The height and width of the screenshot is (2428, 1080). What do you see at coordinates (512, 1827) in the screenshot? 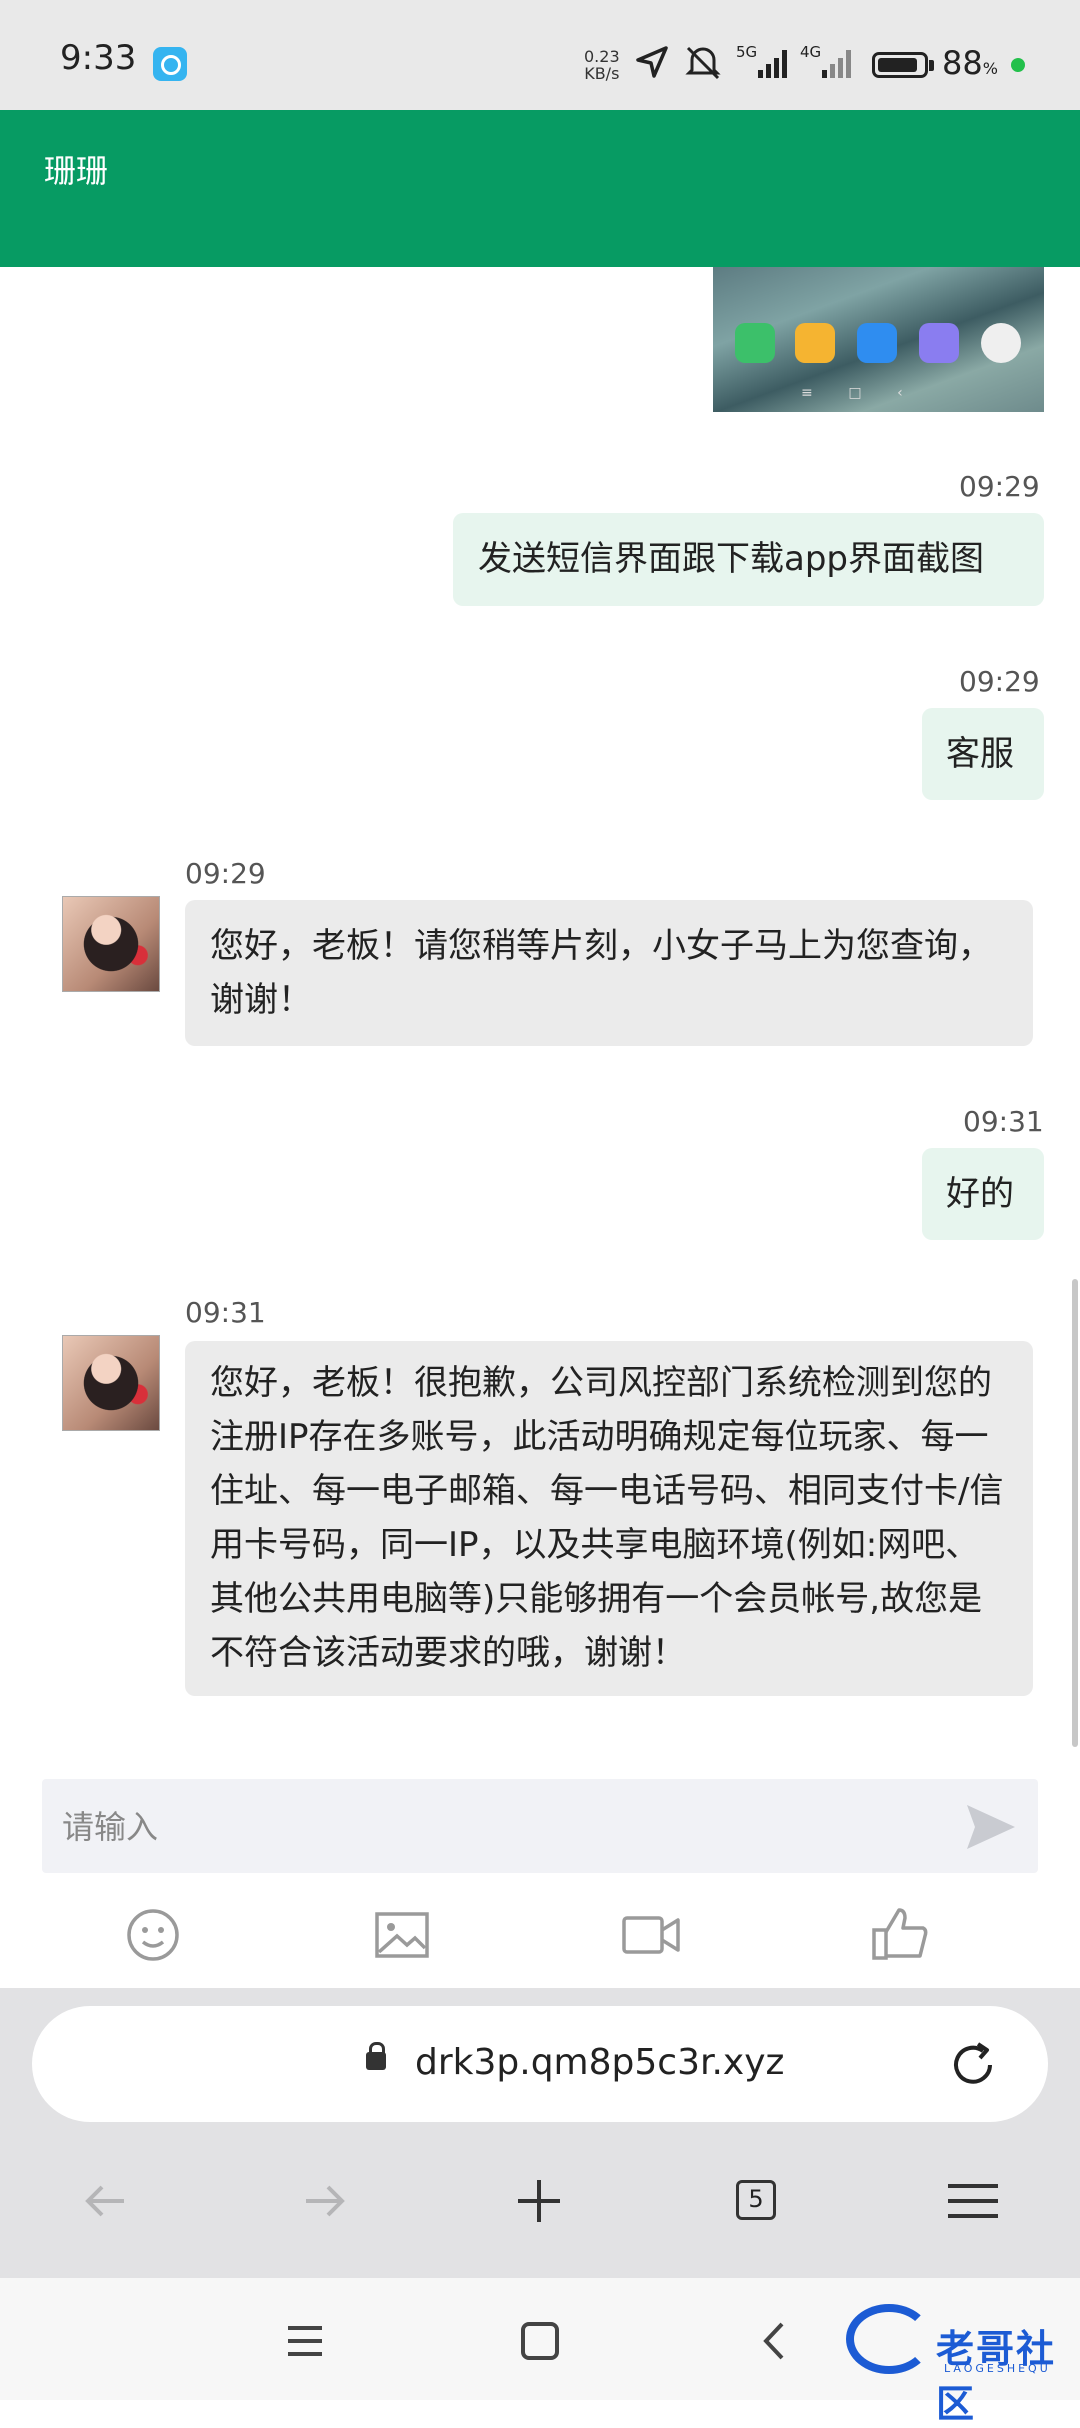
I see `message-input` at bounding box center [512, 1827].